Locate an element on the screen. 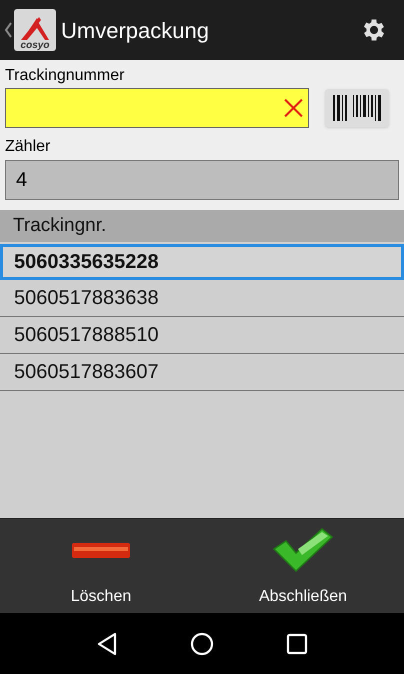 The width and height of the screenshot is (404, 674). checkmark-icon is located at coordinates (303, 550).